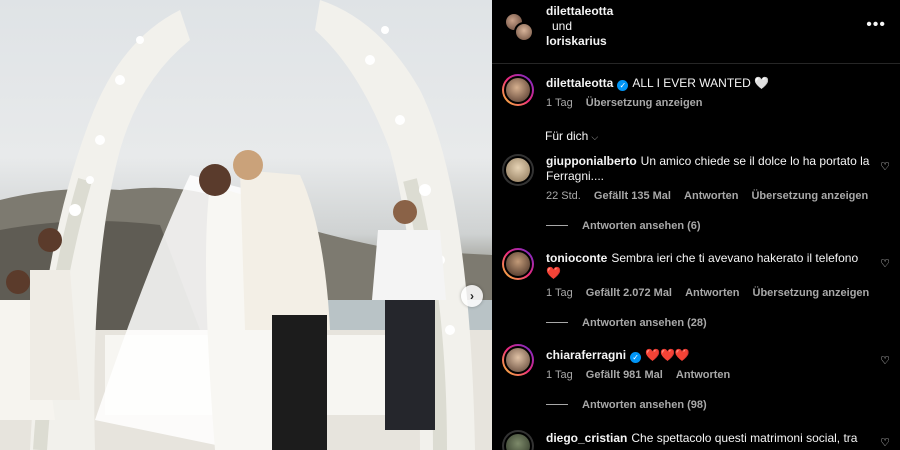 The width and height of the screenshot is (900, 450). I want to click on collab-avatars, so click(521, 29).